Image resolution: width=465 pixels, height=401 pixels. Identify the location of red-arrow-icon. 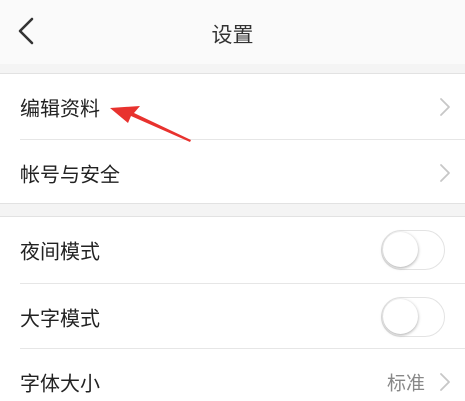
(150, 124).